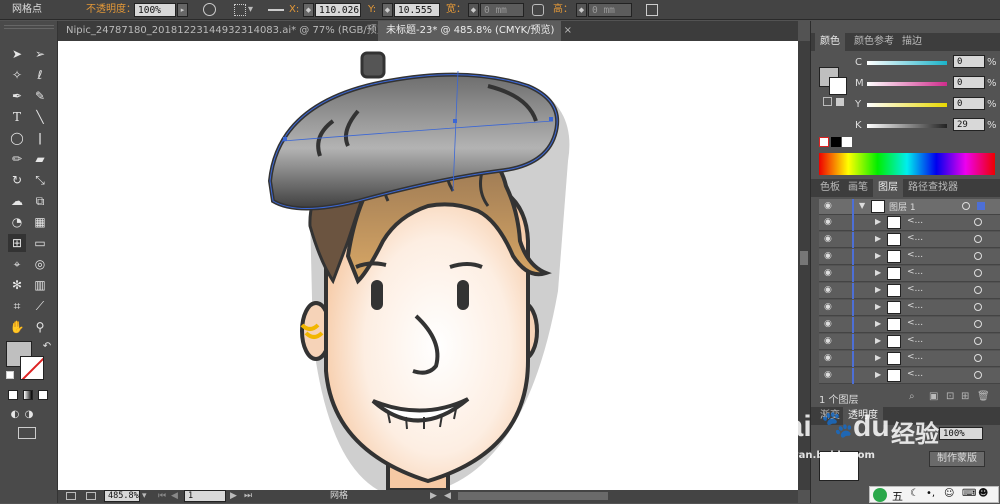  I want to click on x-input: 110.026 m, so click(338, 16).